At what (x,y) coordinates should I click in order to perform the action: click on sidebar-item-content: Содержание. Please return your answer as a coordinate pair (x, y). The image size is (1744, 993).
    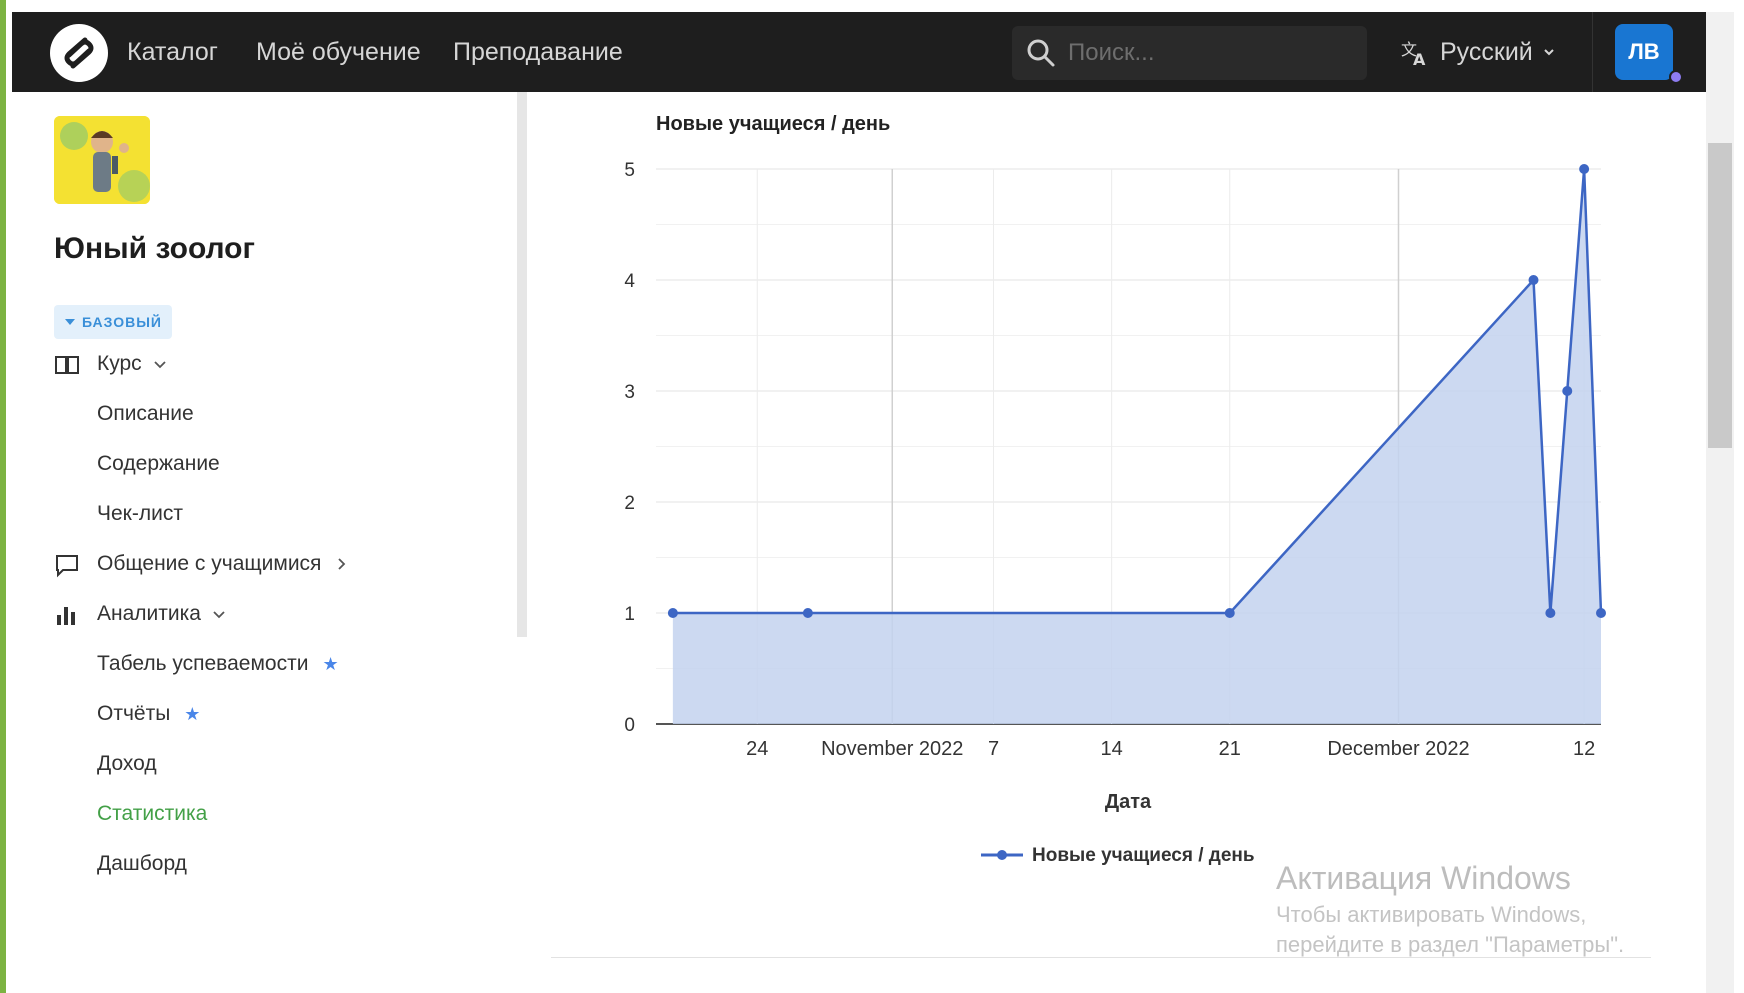
    Looking at the image, I should click on (158, 464).